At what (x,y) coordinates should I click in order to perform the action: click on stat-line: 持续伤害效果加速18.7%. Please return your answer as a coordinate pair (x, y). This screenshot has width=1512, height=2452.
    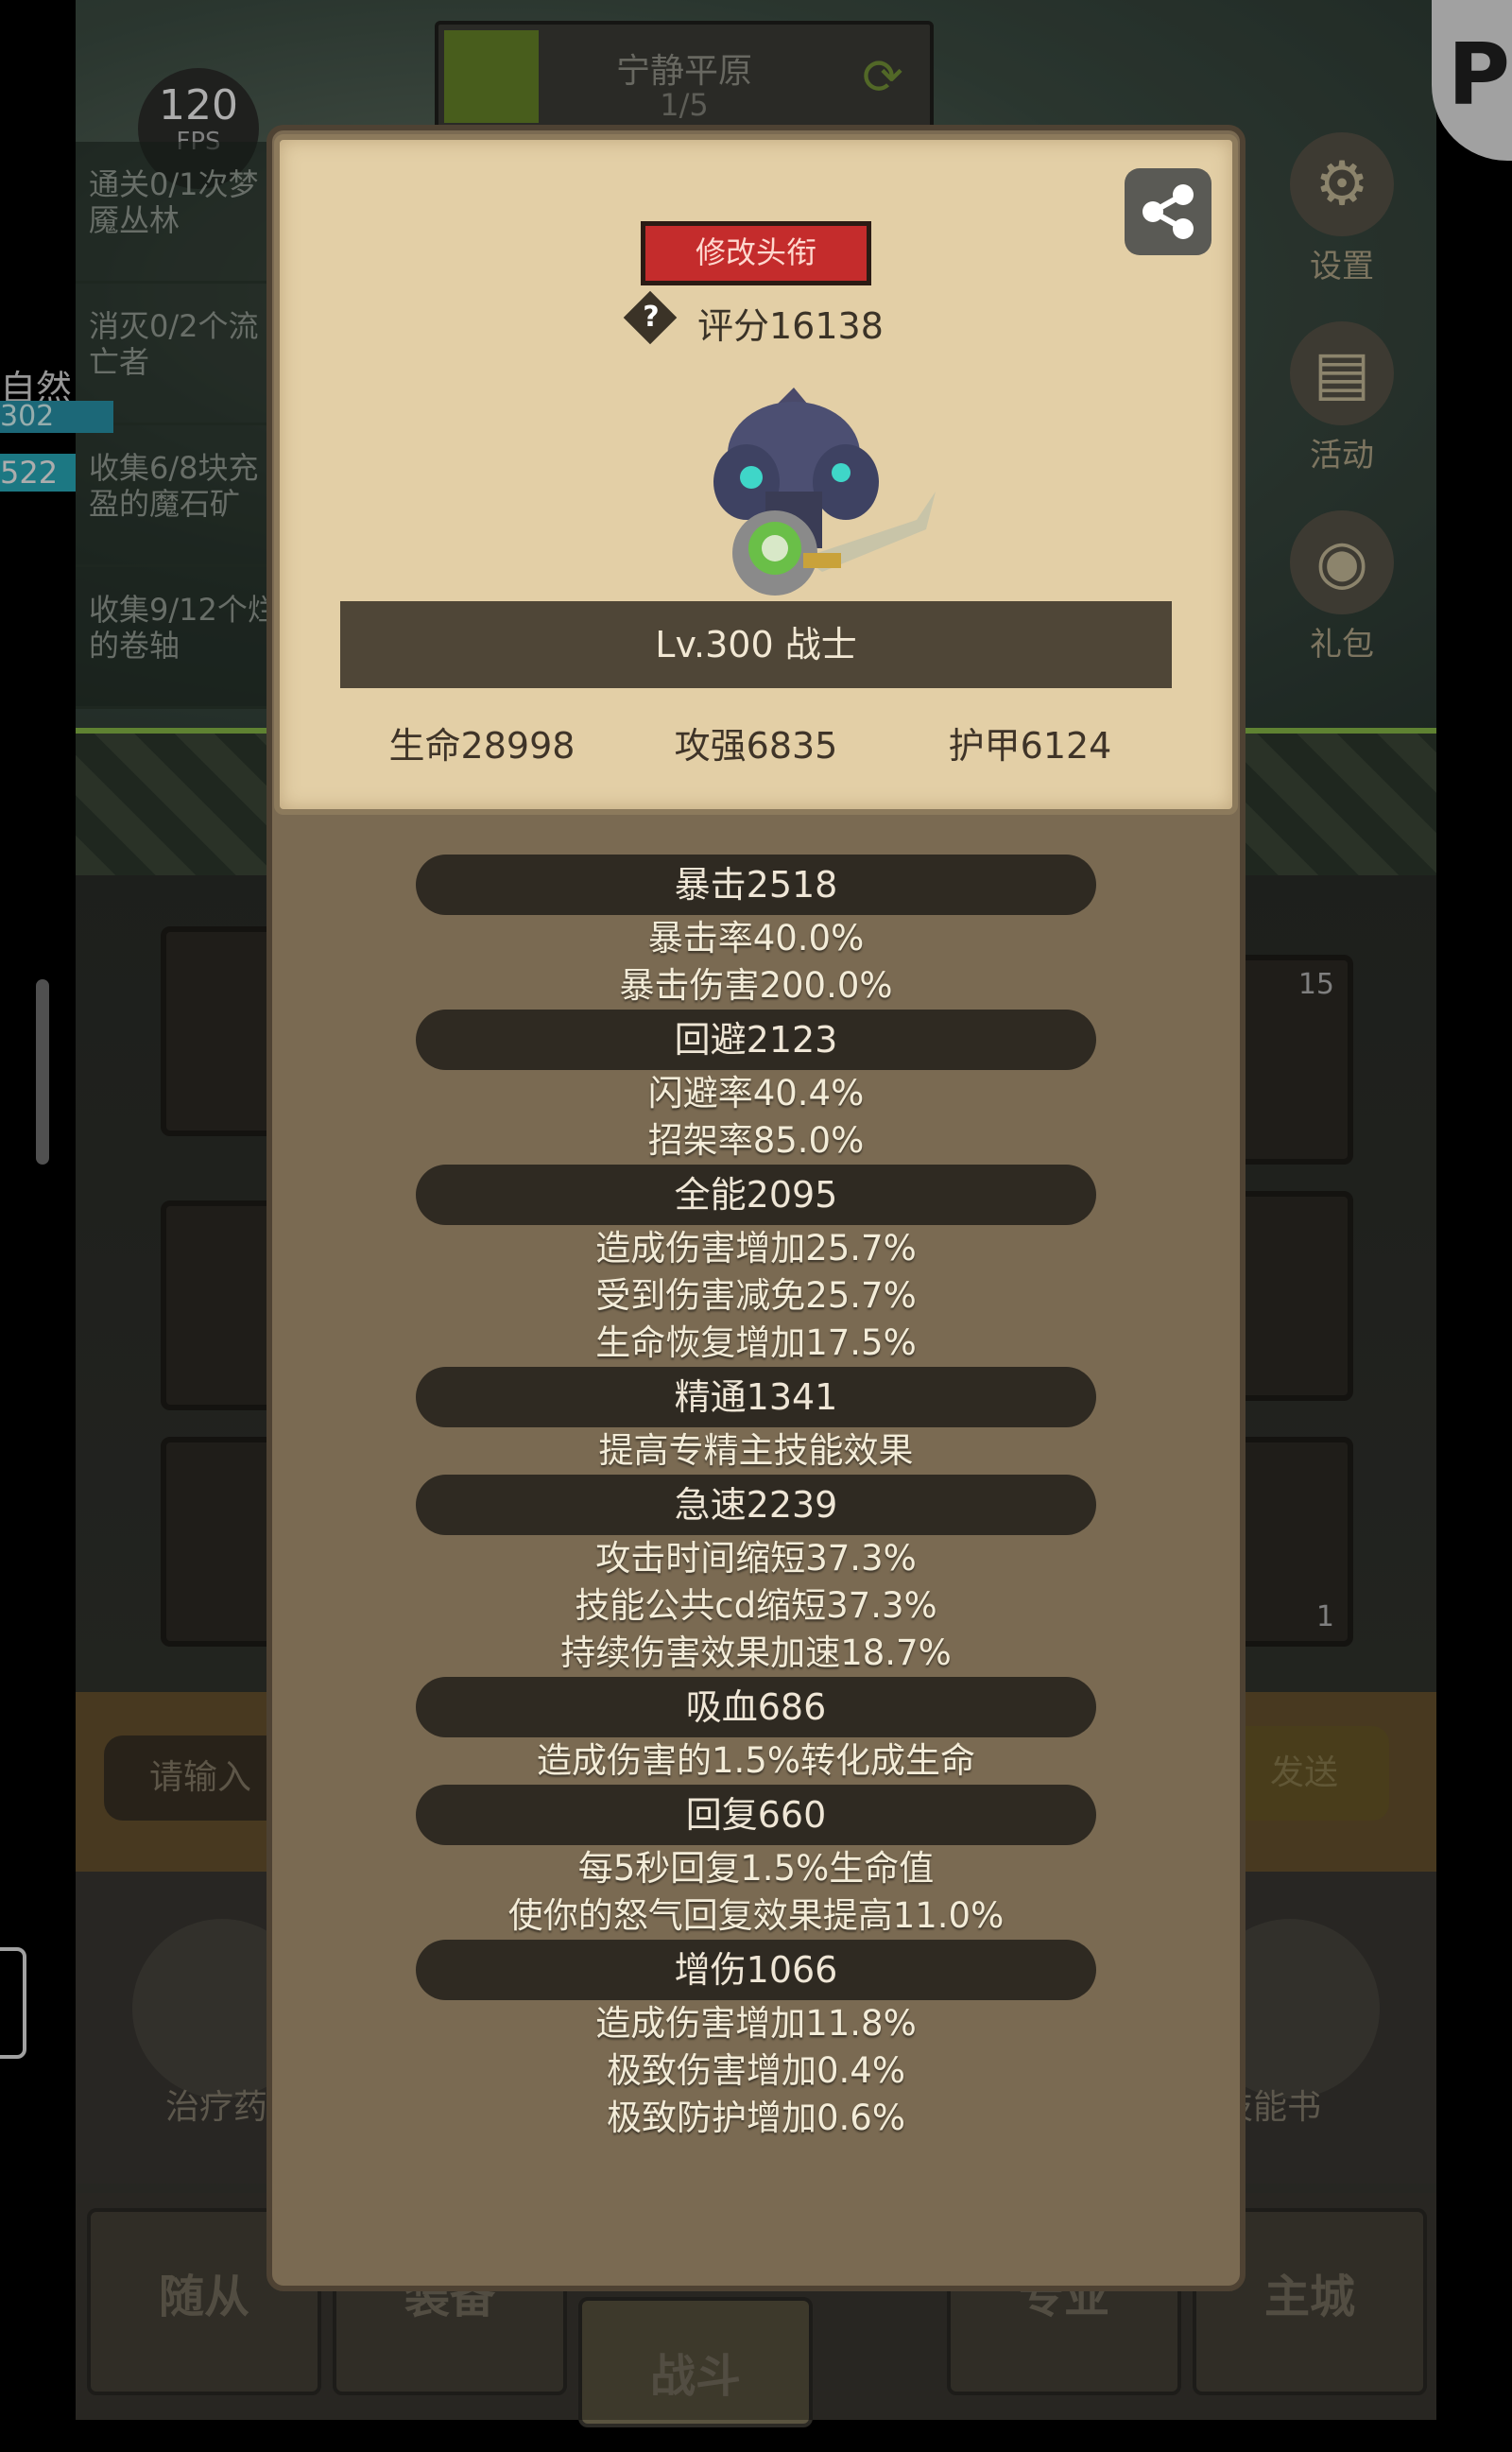
    Looking at the image, I should click on (756, 1652).